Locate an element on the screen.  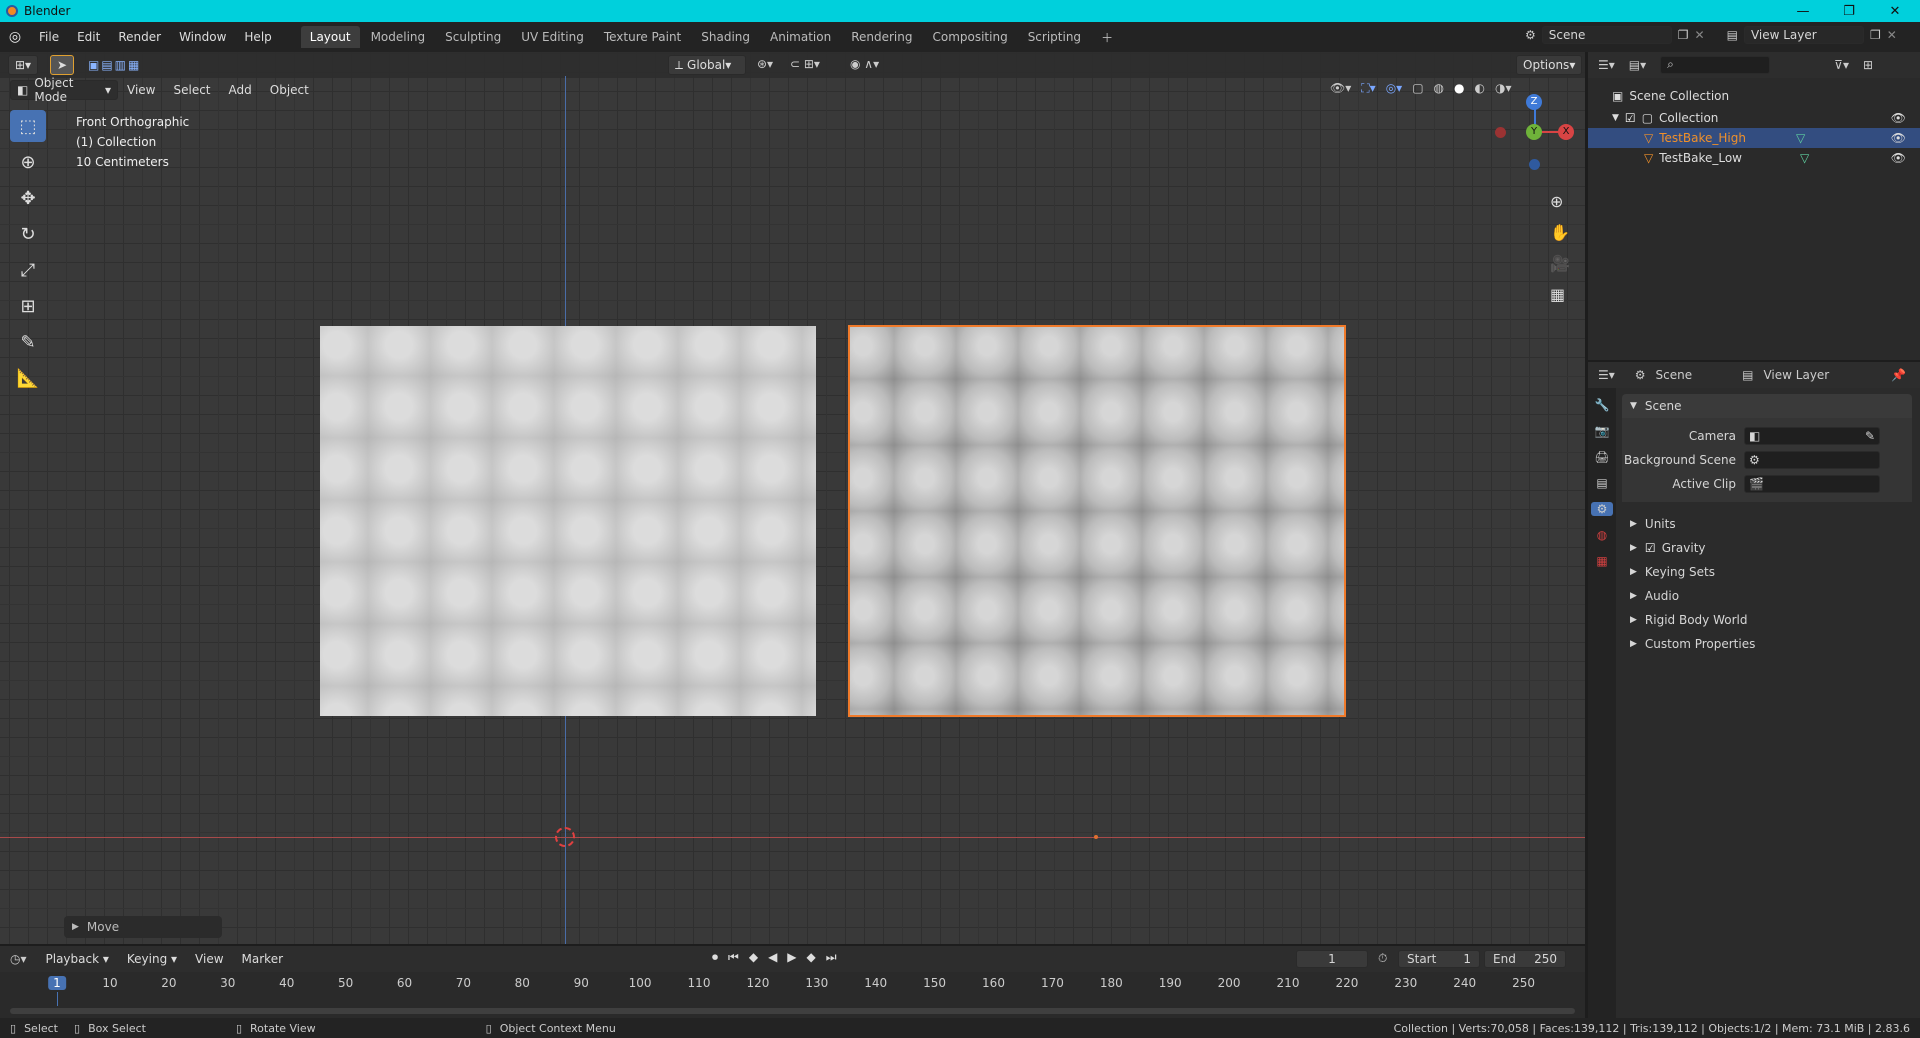
tab-animation: Animation is located at coordinates (800, 37).